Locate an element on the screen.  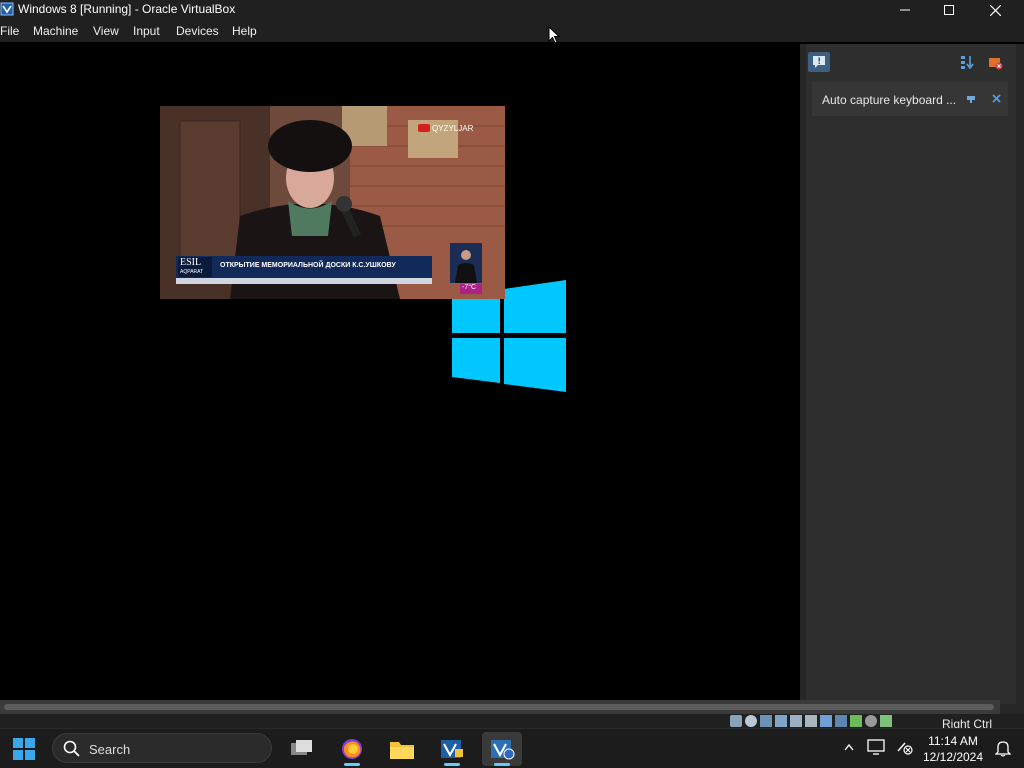
maximize-icon is located at coordinates (949, 10).